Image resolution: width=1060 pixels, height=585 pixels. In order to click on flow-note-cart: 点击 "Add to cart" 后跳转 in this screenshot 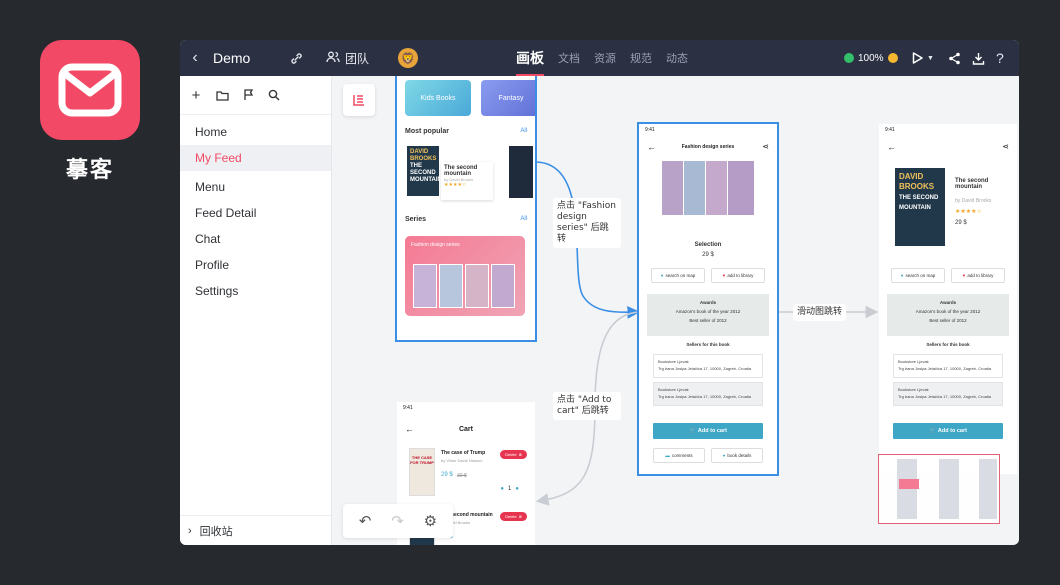, I will do `click(587, 406)`.